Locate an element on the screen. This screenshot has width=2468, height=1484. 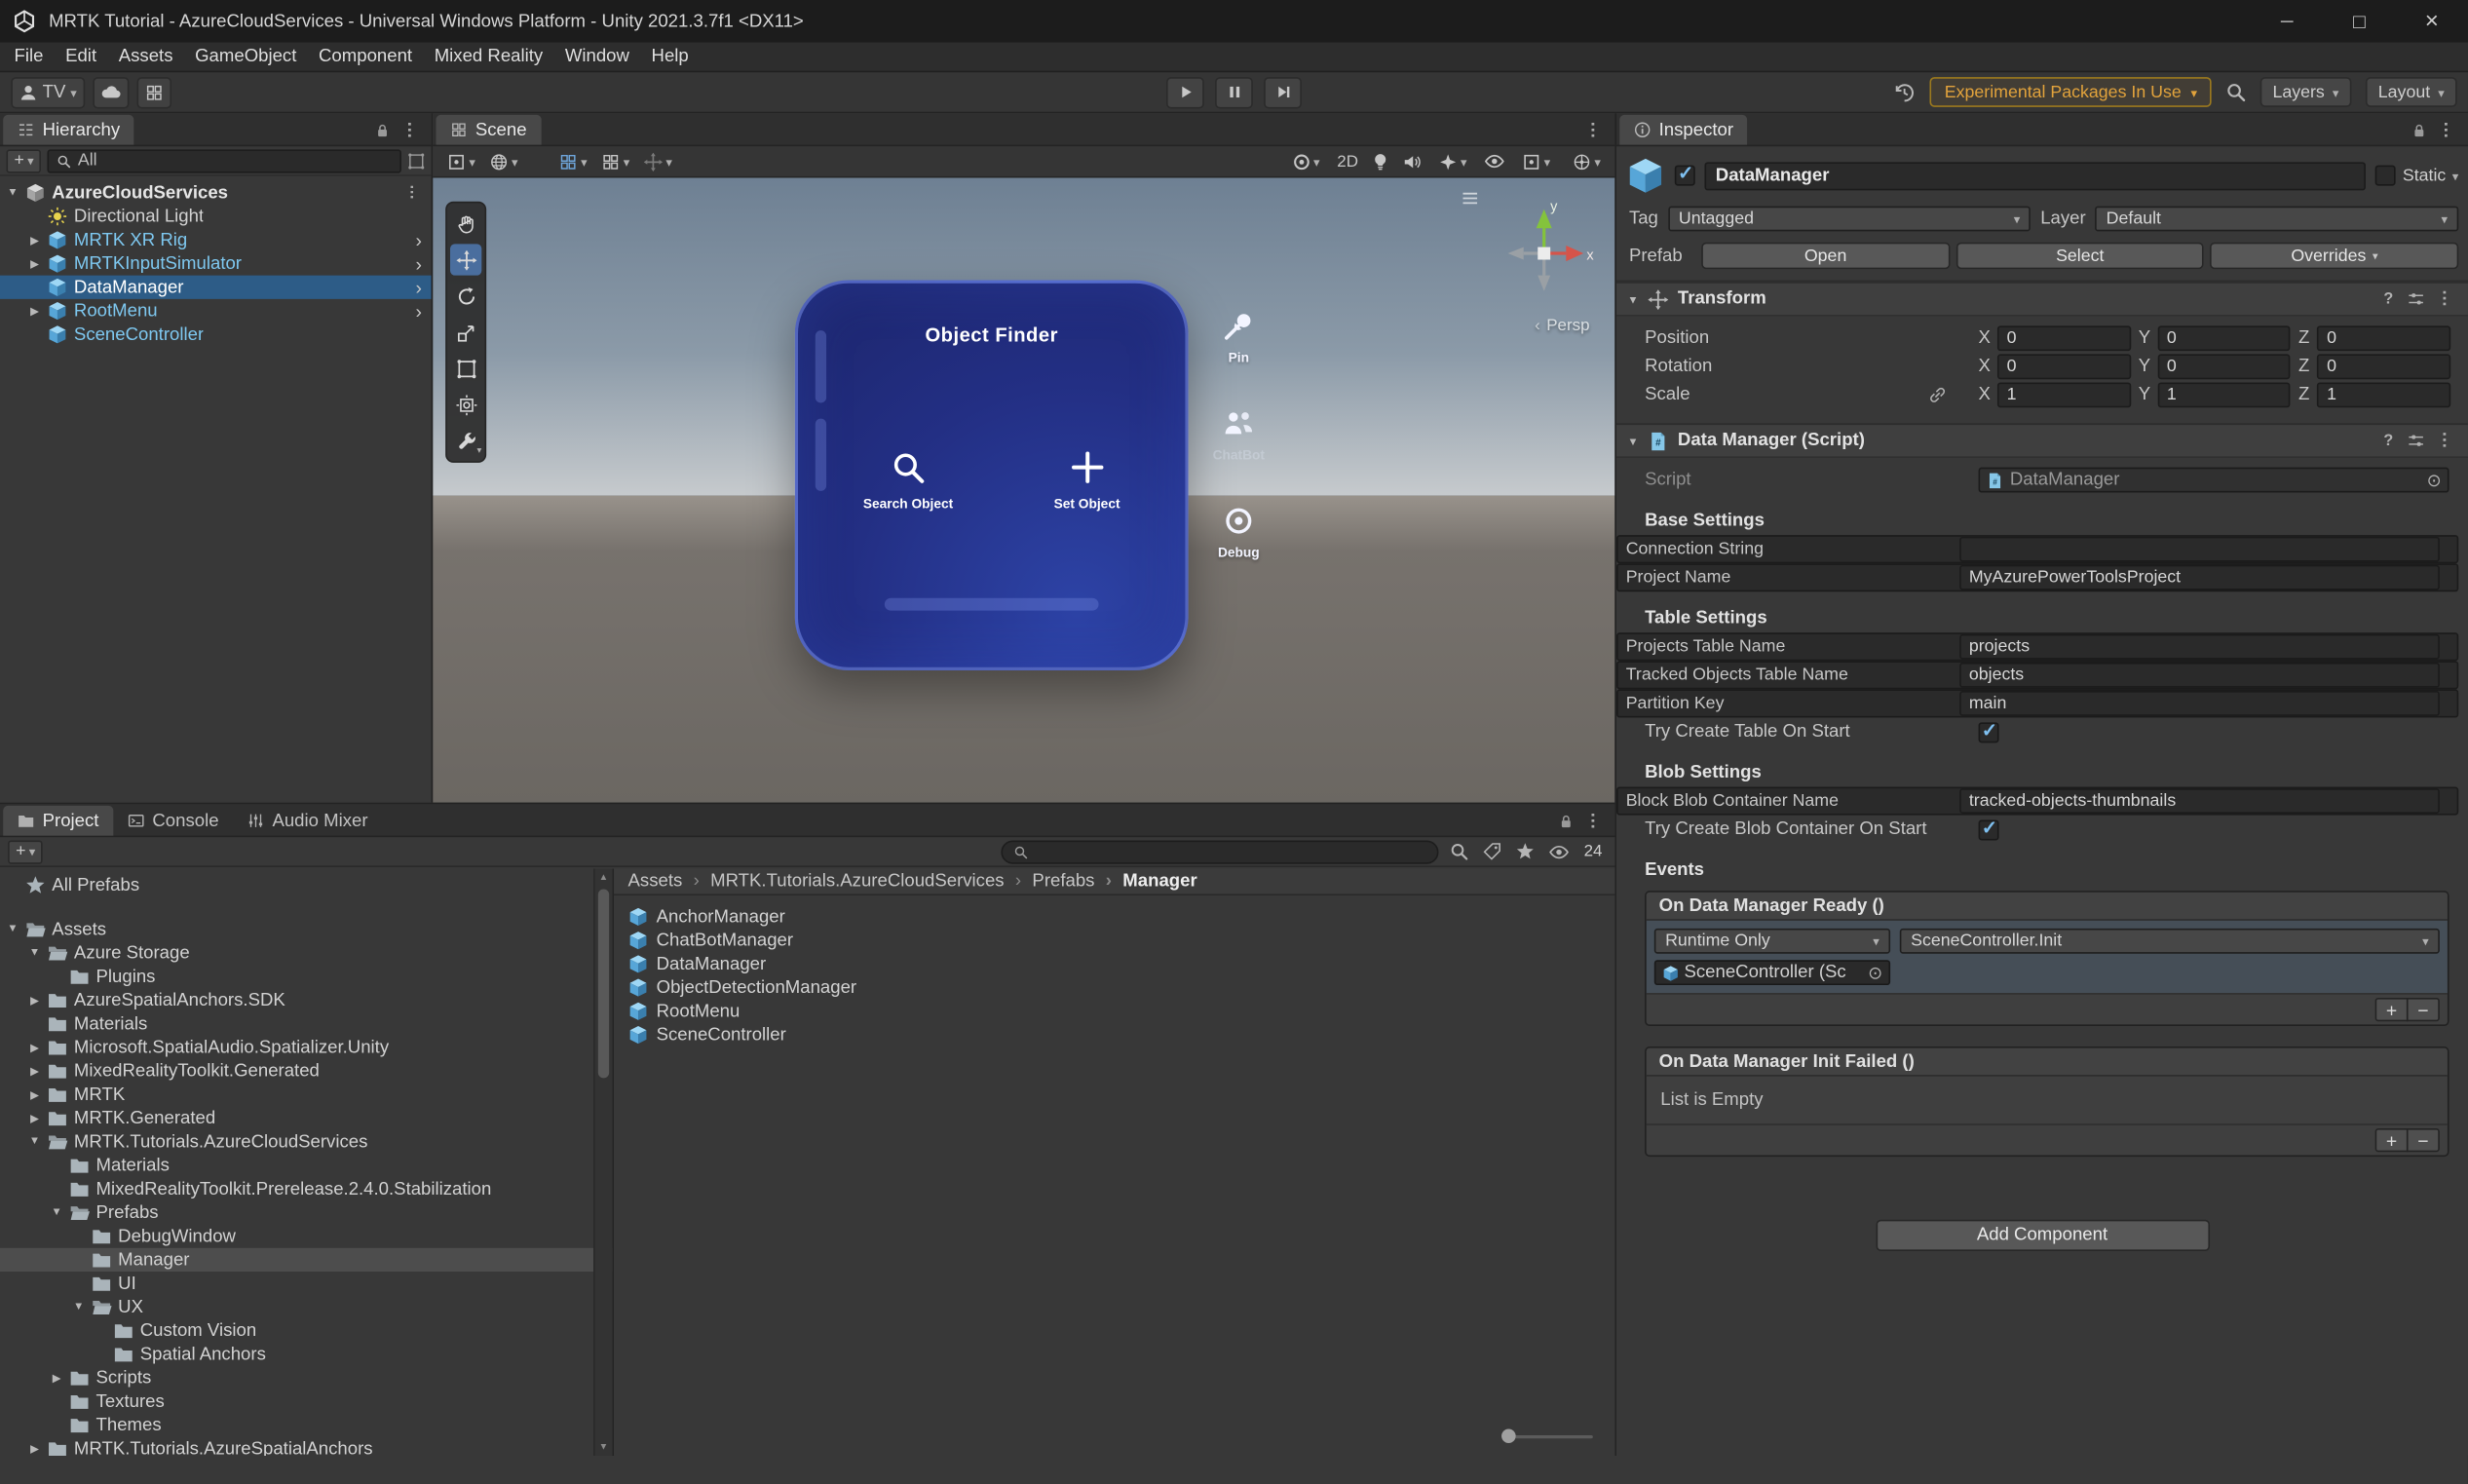
open-prefab-chevron is located at coordinates (418, 310).